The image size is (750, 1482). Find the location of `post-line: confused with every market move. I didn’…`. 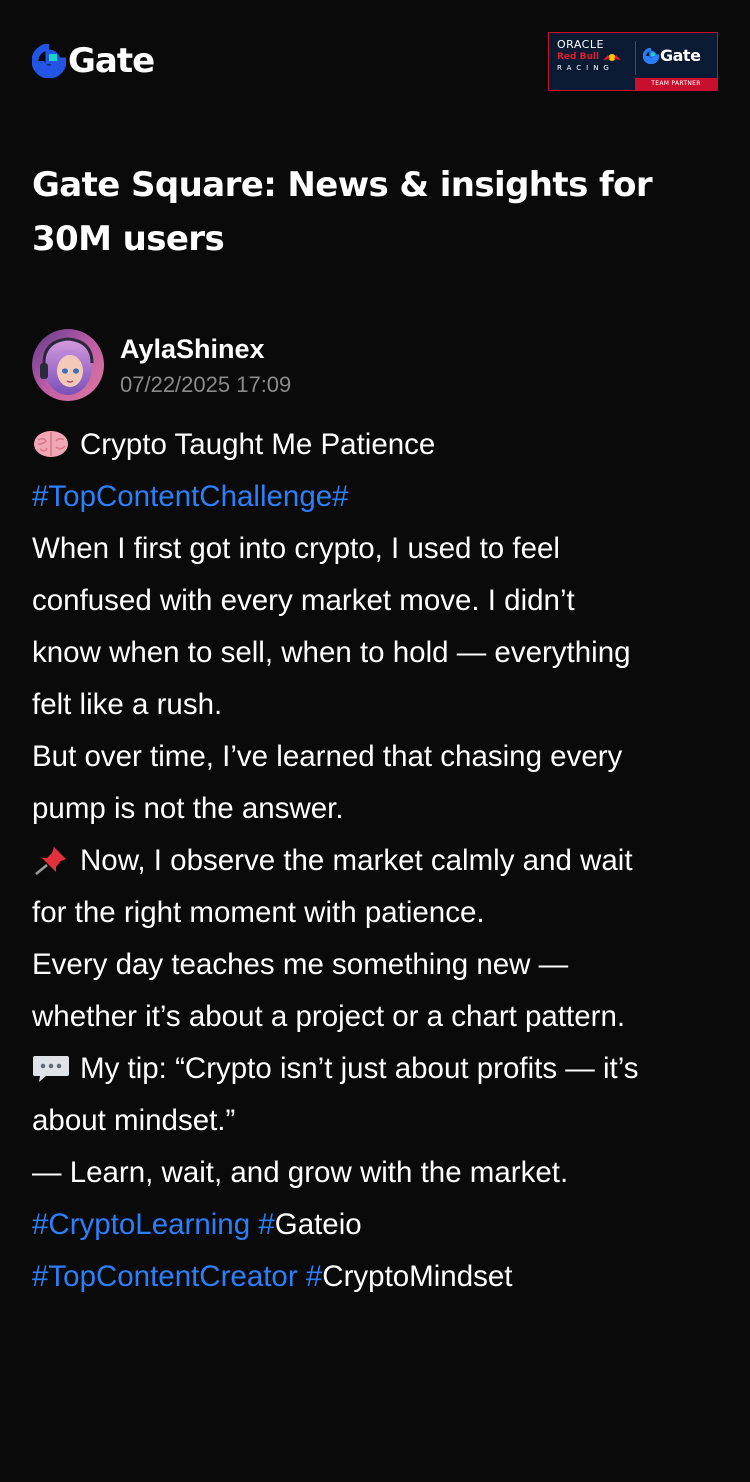

post-line: confused with every market move. I didn’… is located at coordinates (303, 600).